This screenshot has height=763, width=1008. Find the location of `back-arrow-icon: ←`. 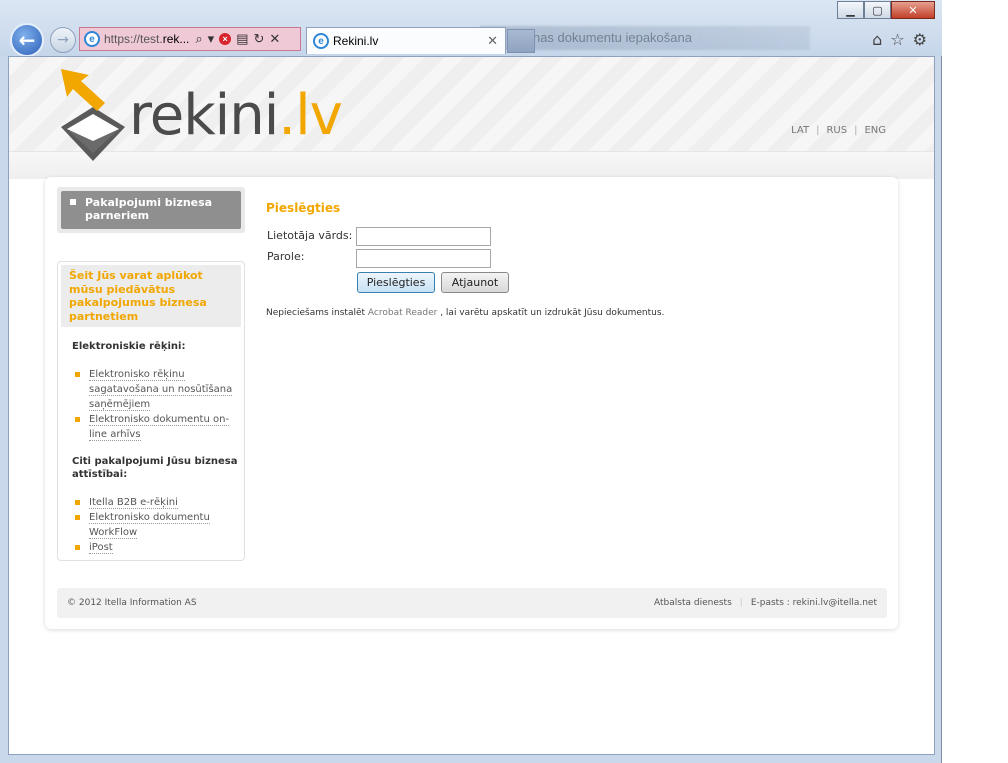

back-arrow-icon: ← is located at coordinates (27, 40).